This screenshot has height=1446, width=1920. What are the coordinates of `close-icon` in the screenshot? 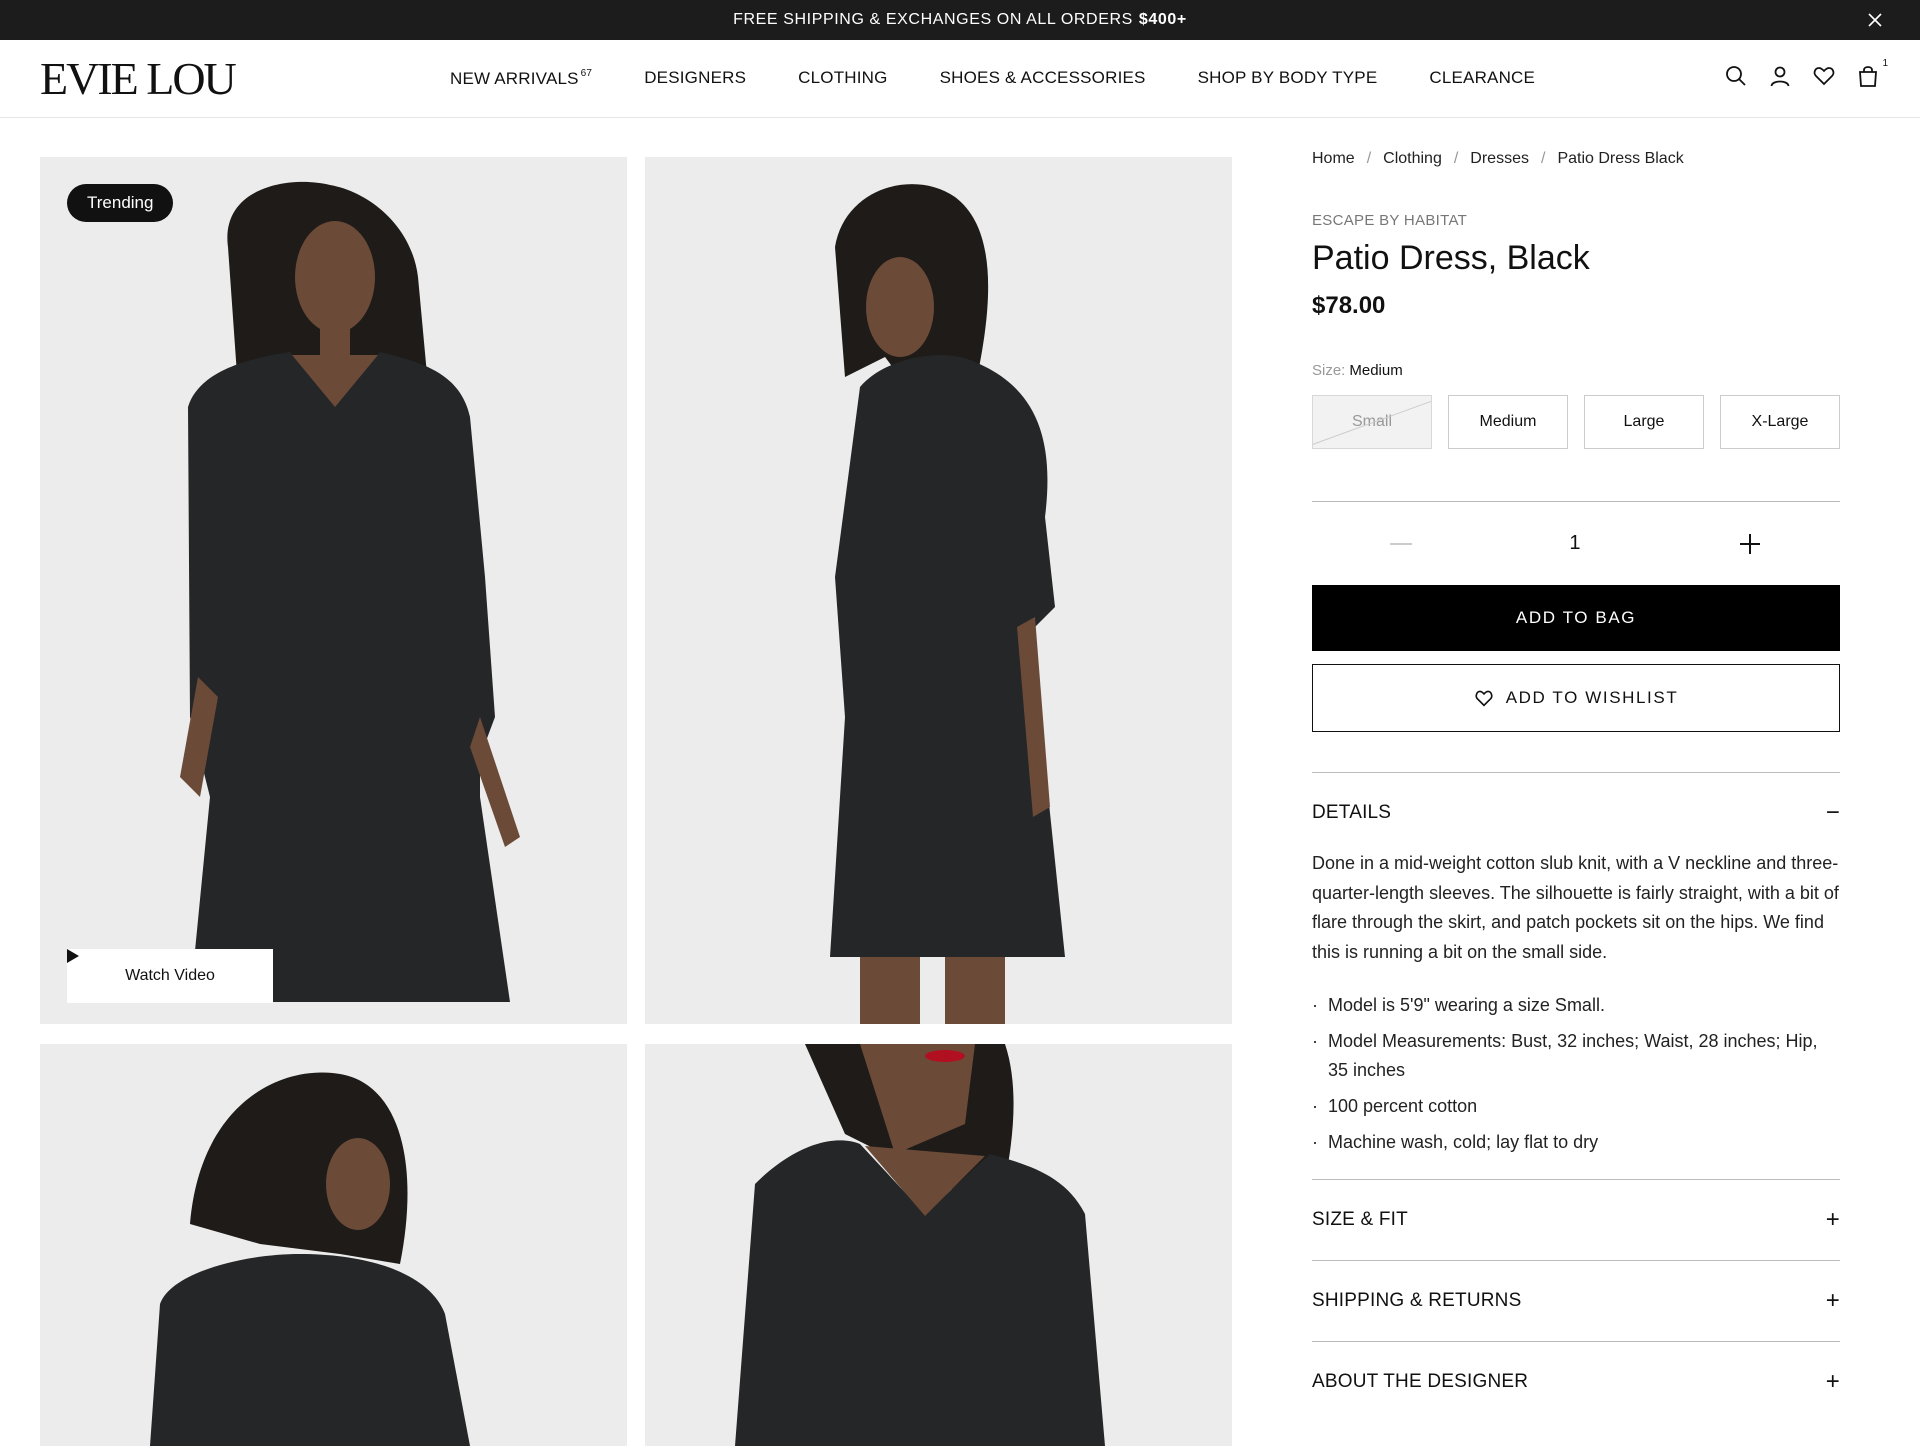 It's located at (1875, 20).